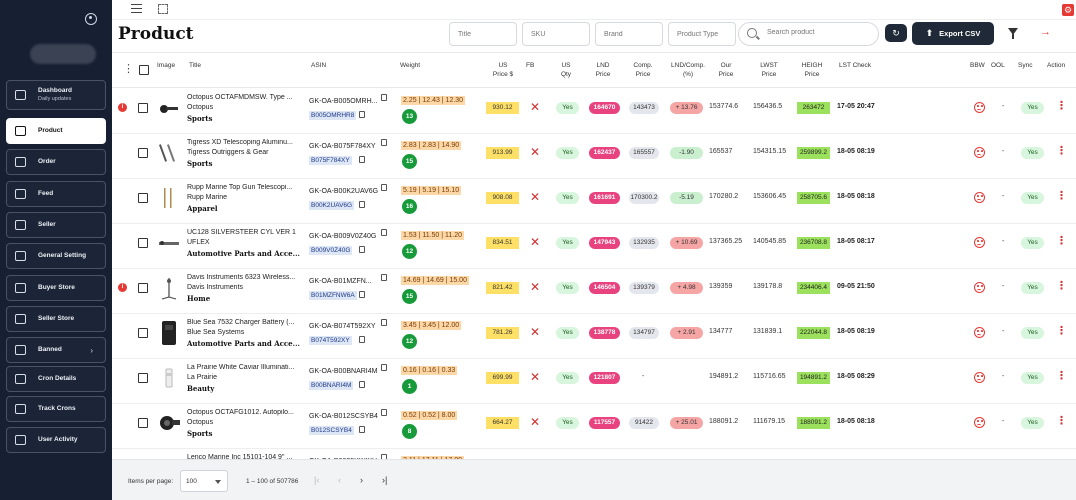 Image resolution: width=1076 pixels, height=500 pixels. Describe the element at coordinates (1068, 10) in the screenshot. I see `settings-gear-icon: ⚙` at that location.